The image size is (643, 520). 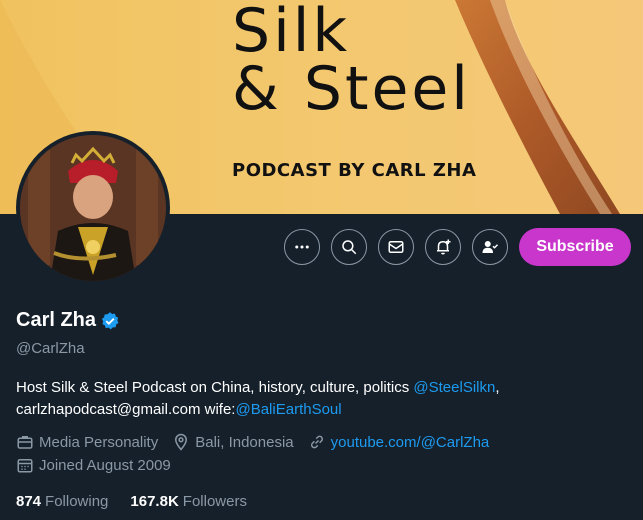 I want to click on avatar, so click(x=93, y=208).